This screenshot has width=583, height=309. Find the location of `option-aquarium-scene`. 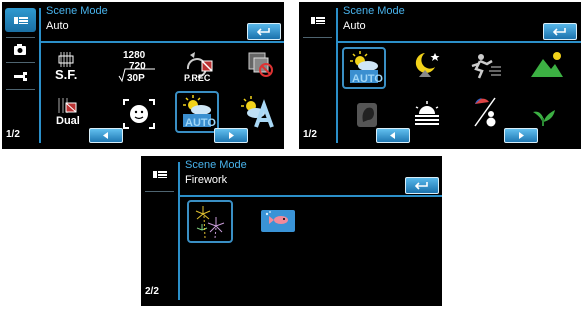

option-aquarium-scene is located at coordinates (278, 223).